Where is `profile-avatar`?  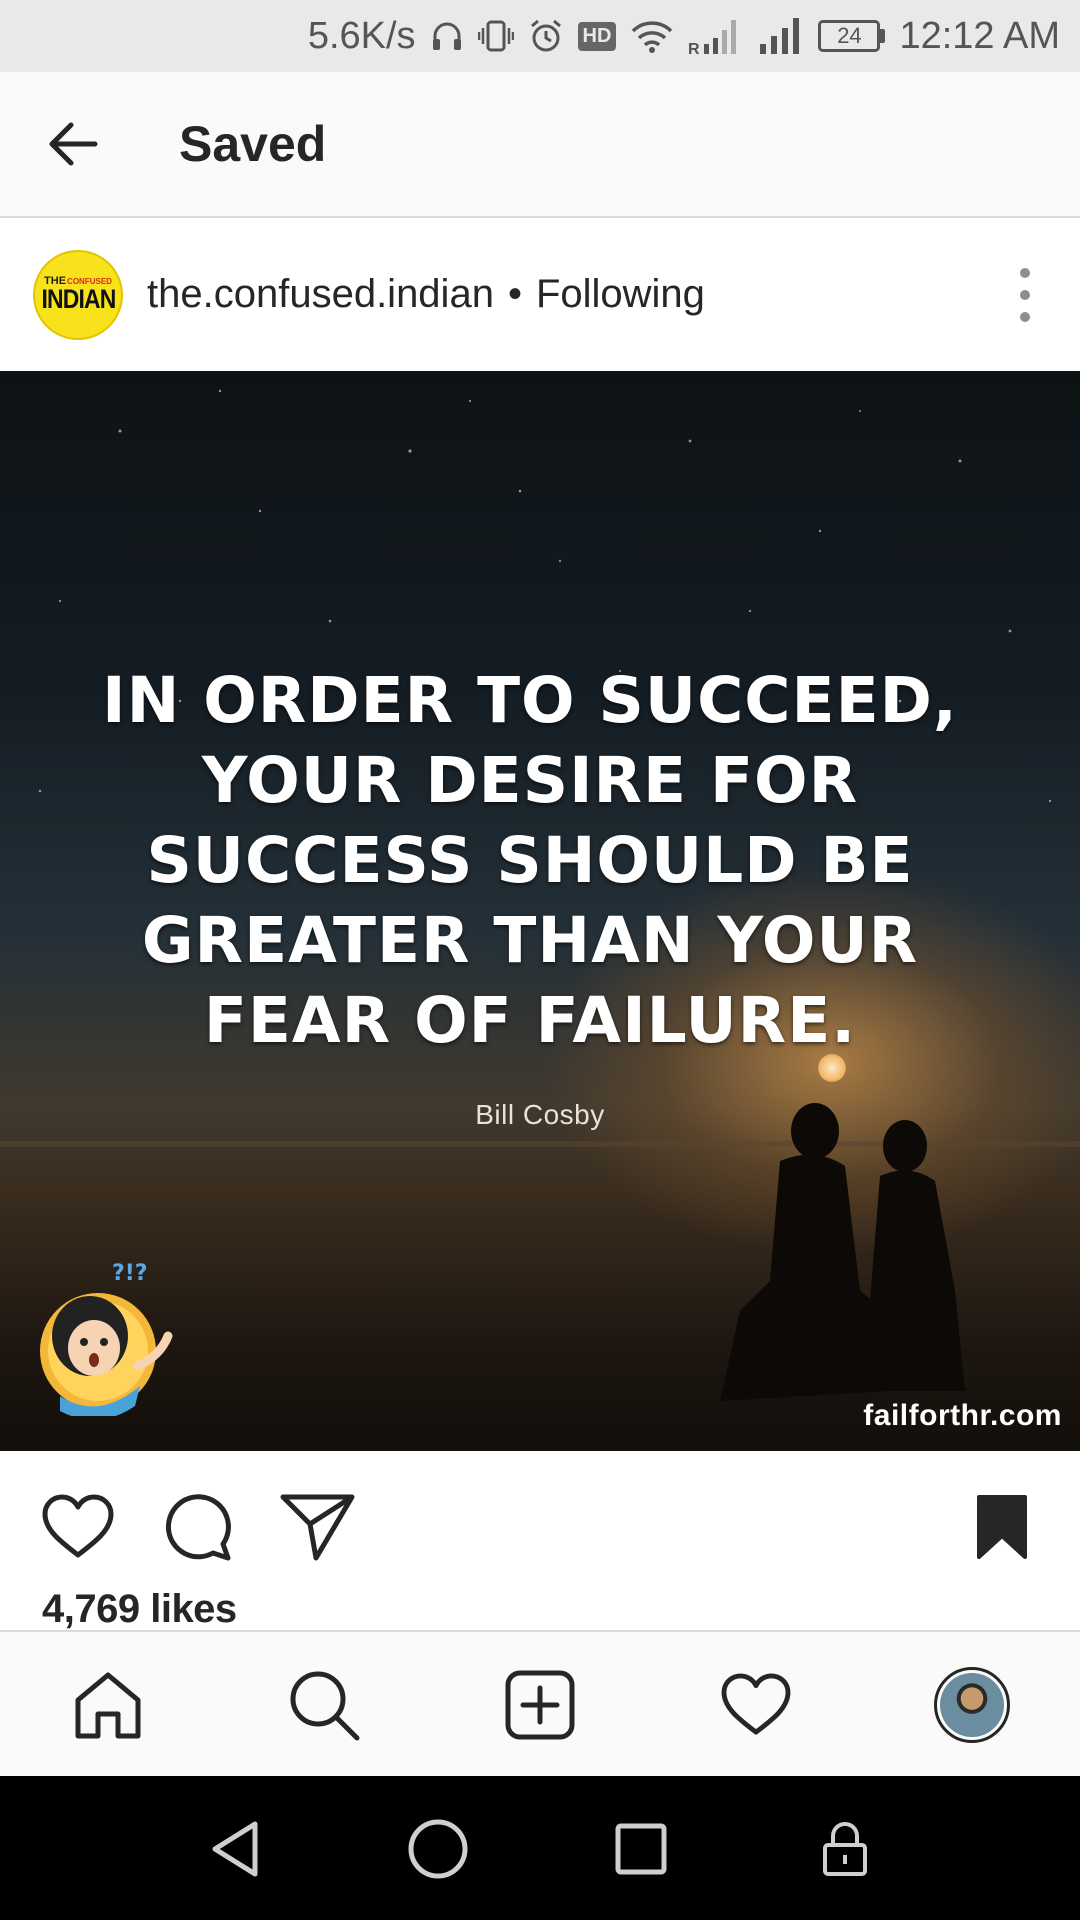 profile-avatar is located at coordinates (972, 1705).